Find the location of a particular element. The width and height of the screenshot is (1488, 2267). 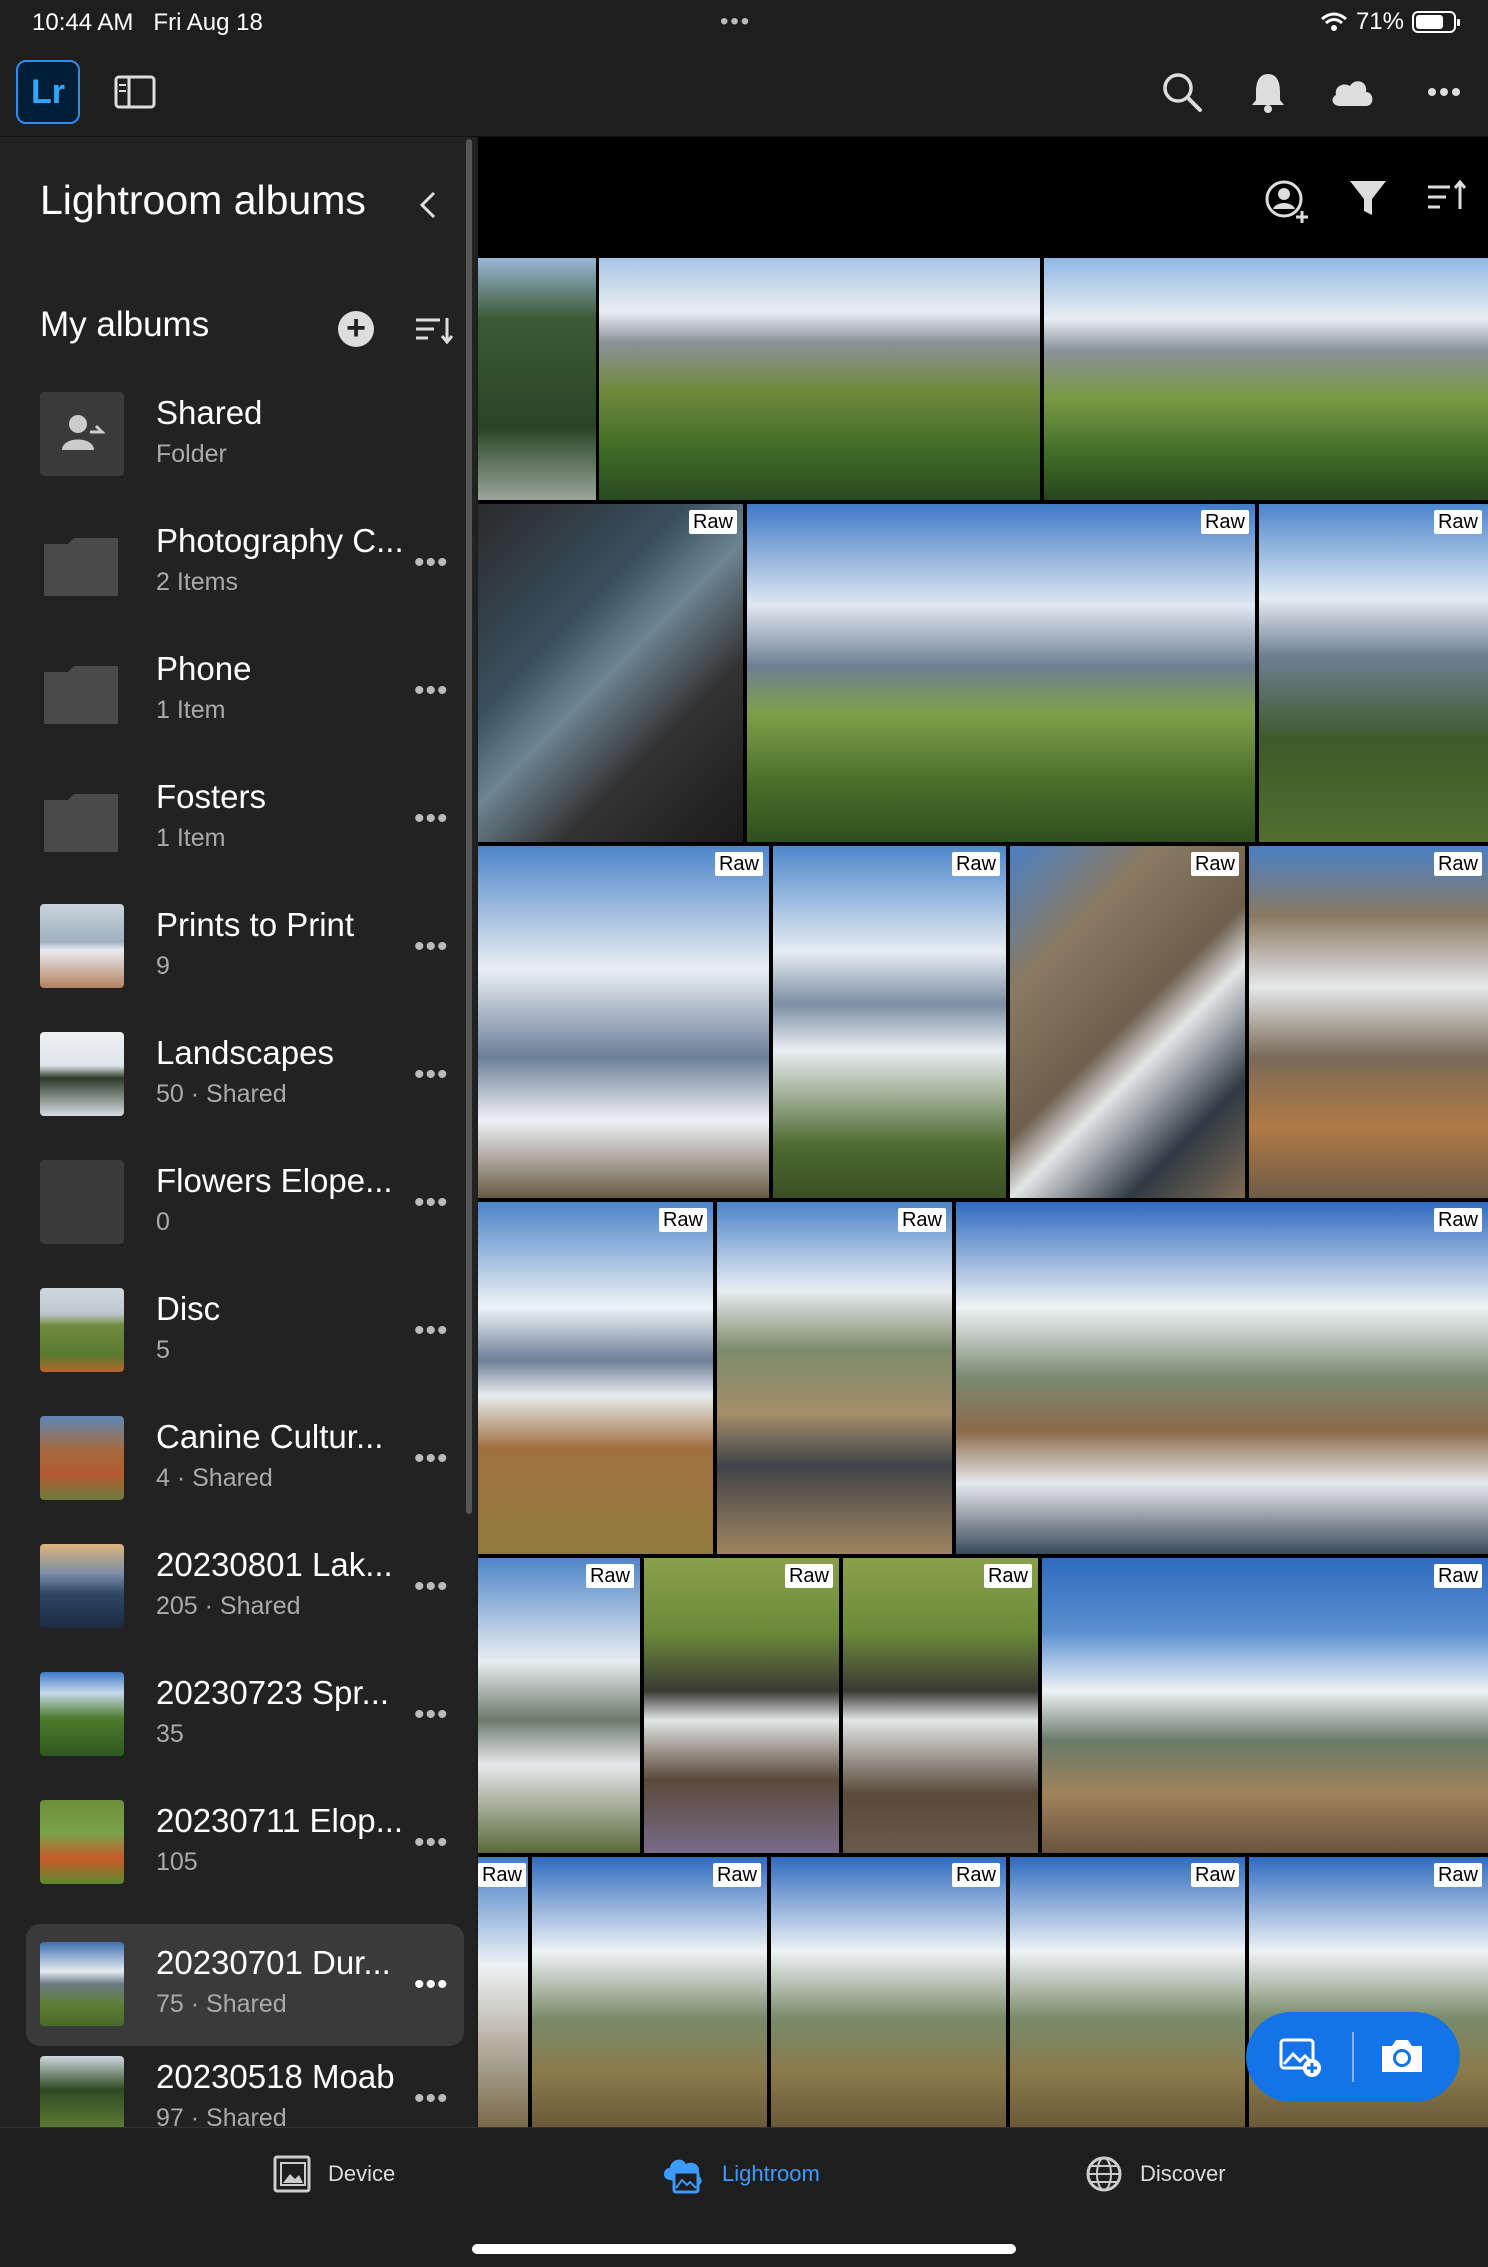

lightroom-logo: Lr is located at coordinates (48, 92).